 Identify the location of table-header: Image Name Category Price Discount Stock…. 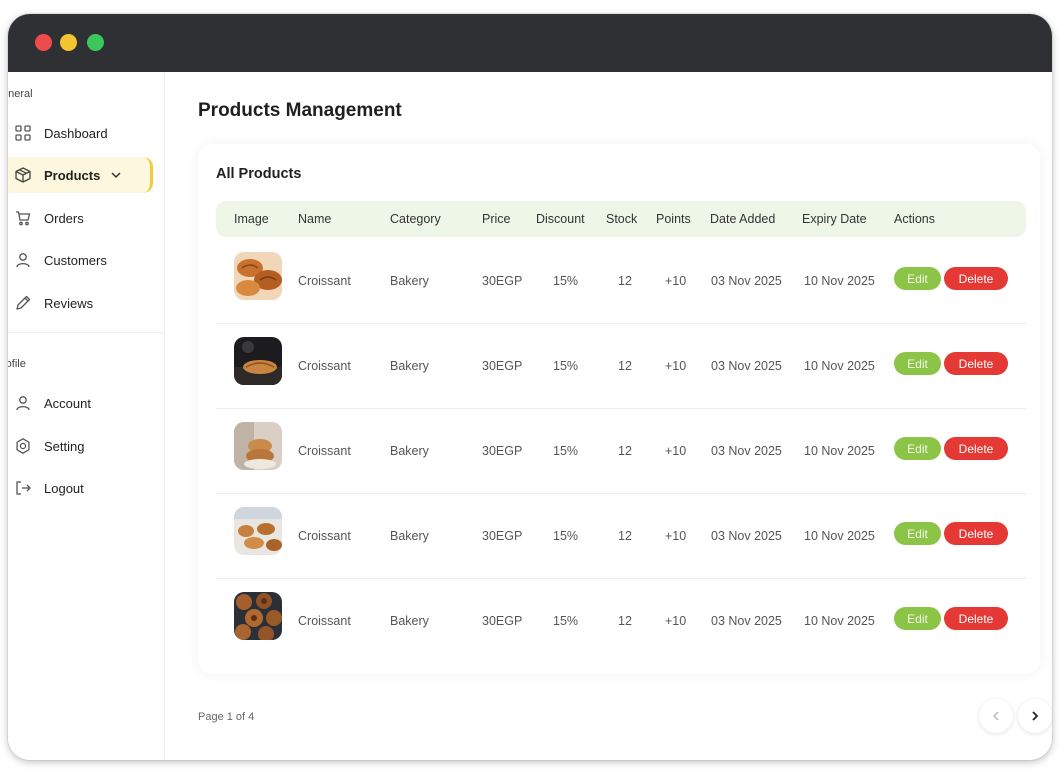
(621, 219).